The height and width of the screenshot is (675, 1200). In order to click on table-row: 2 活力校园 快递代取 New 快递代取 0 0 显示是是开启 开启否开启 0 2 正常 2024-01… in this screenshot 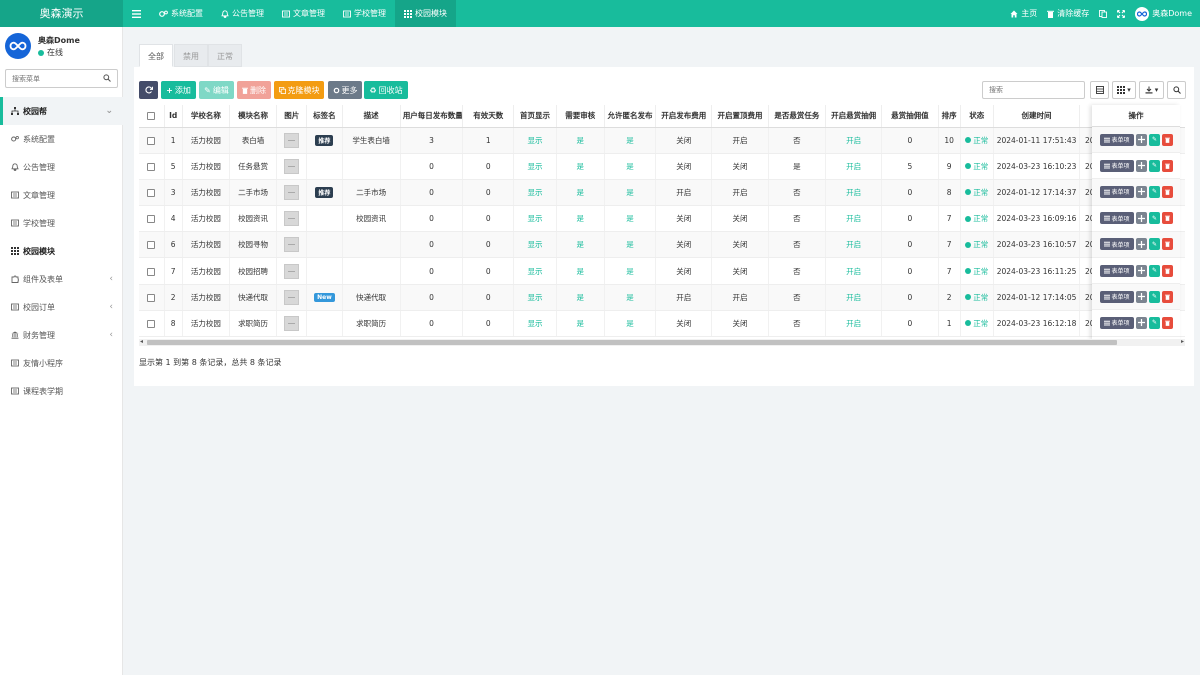, I will do `click(662, 297)`.